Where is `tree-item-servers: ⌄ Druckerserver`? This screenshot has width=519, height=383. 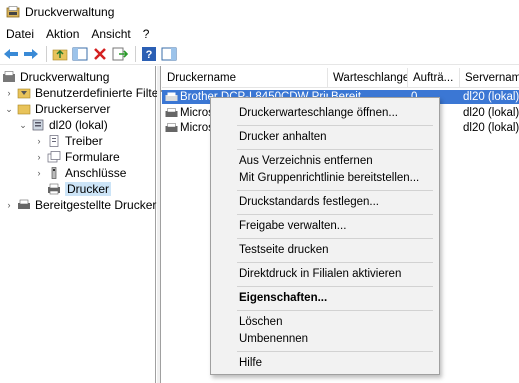 tree-item-servers: ⌄ Druckerserver is located at coordinates (57, 109).